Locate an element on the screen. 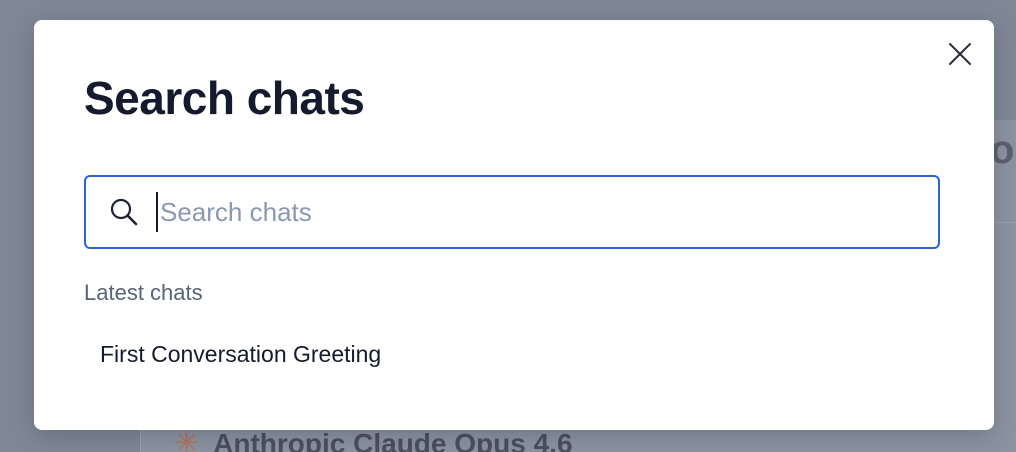  close-icon is located at coordinates (960, 54).